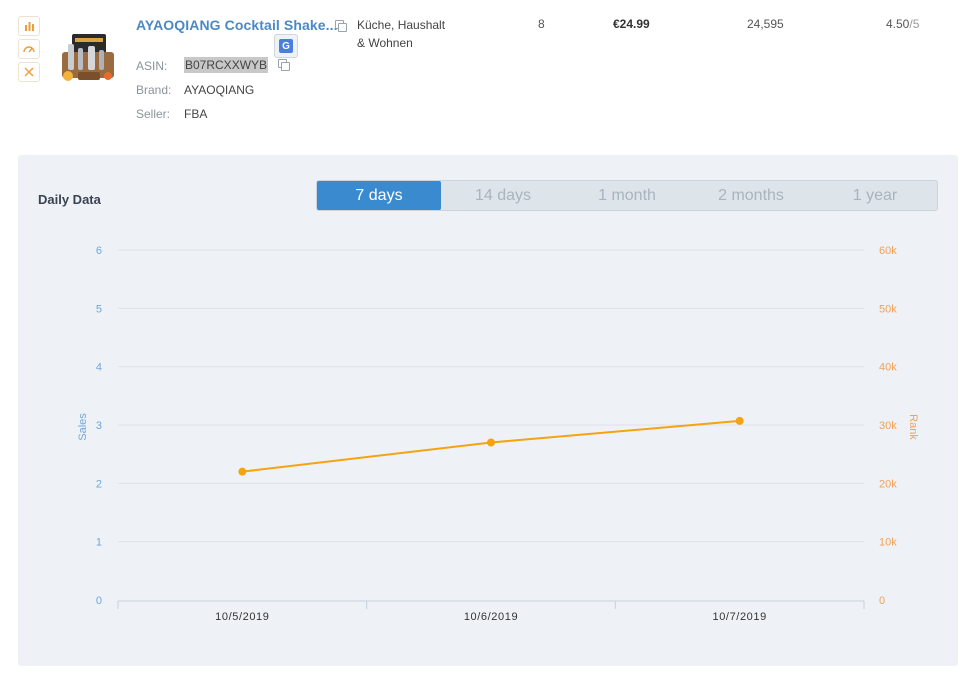  What do you see at coordinates (153, 114) in the screenshot?
I see `seller-label: Seller:` at bounding box center [153, 114].